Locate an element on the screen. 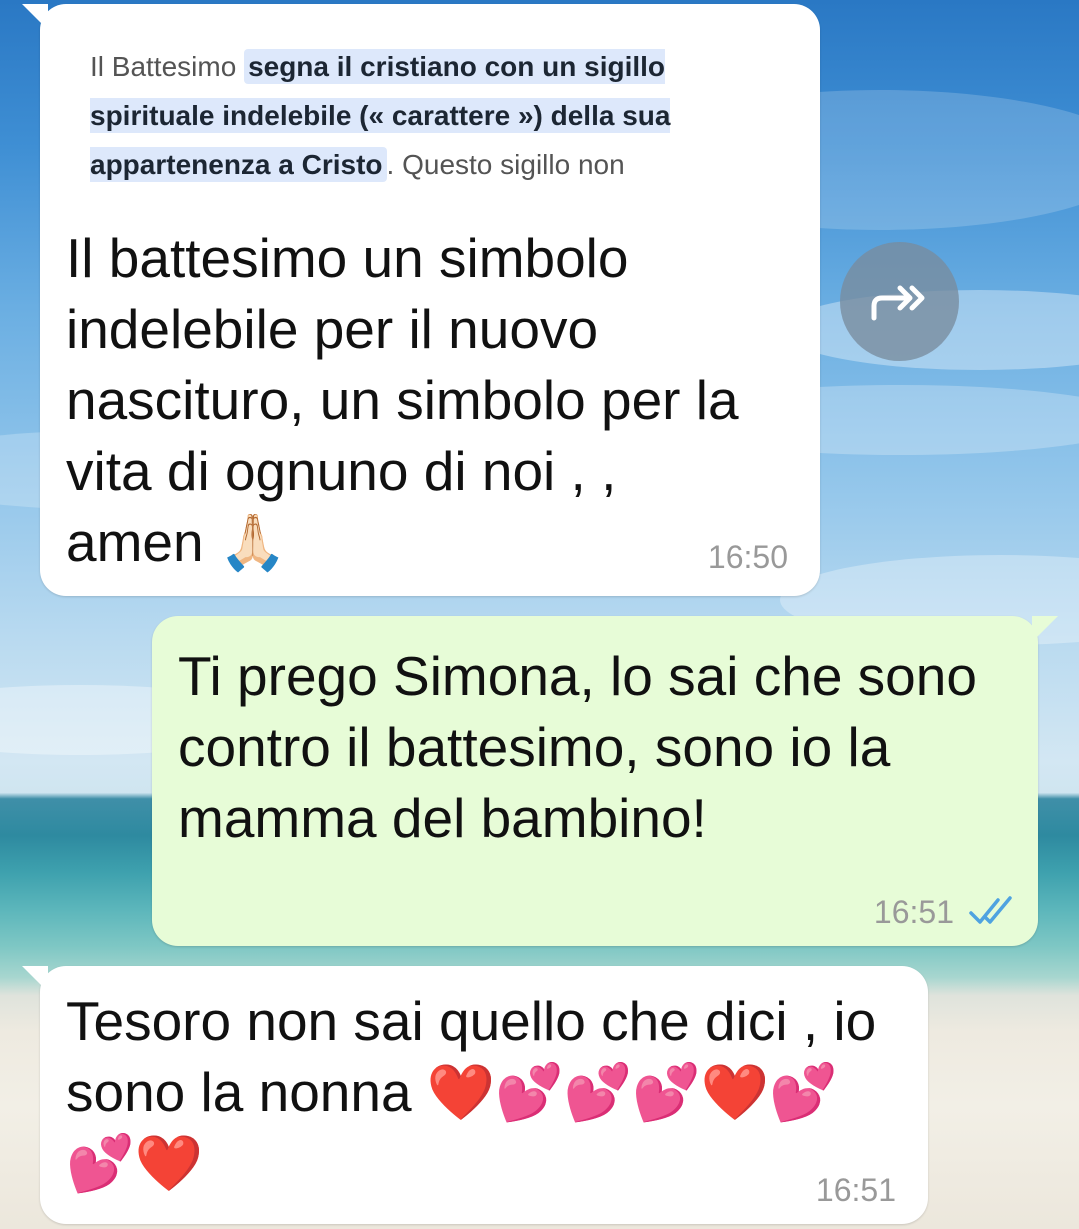  double-check-read-icon is located at coordinates (990, 910).